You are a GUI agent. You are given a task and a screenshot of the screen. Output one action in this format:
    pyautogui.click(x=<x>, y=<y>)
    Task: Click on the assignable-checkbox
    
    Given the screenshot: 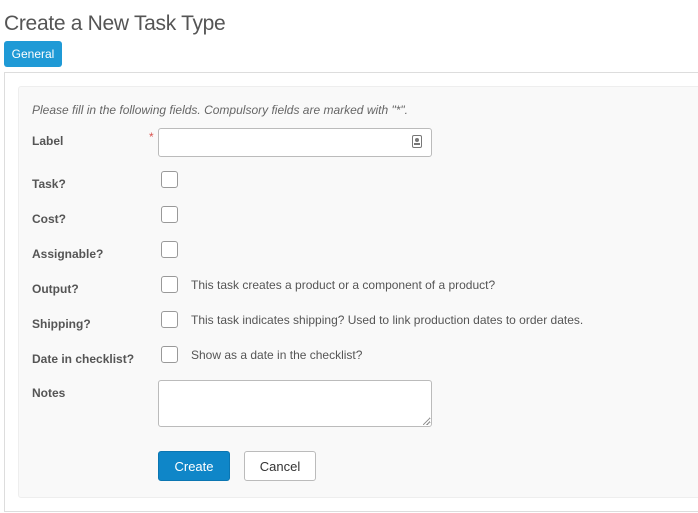 What is the action you would take?
    pyautogui.click(x=169, y=249)
    